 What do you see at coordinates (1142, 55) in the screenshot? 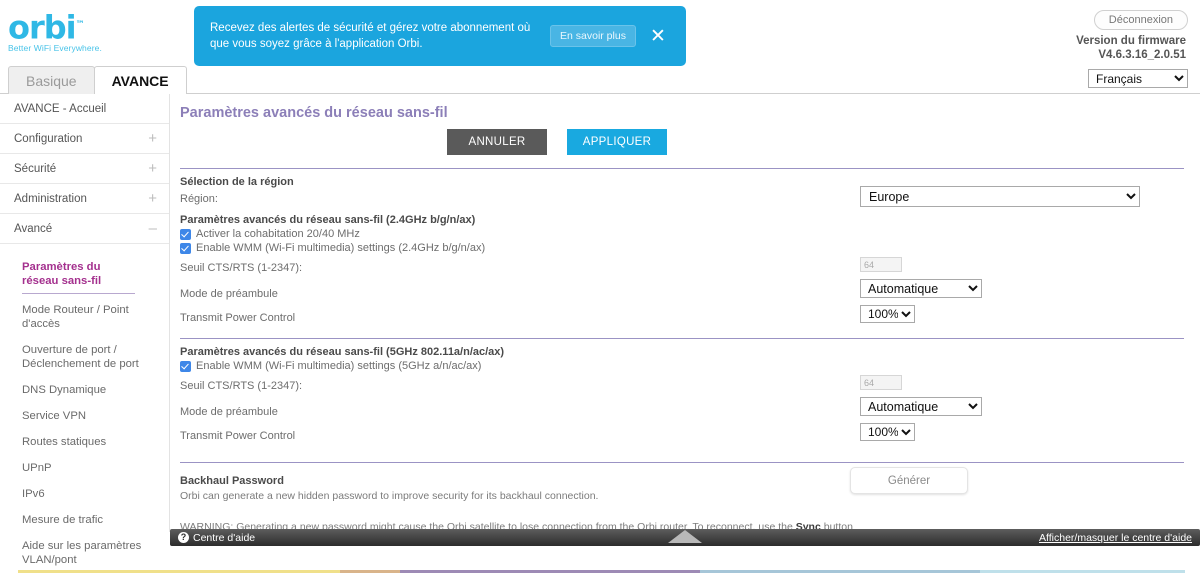
I see `firmware-version: V4.6.3.16_2.0.51` at bounding box center [1142, 55].